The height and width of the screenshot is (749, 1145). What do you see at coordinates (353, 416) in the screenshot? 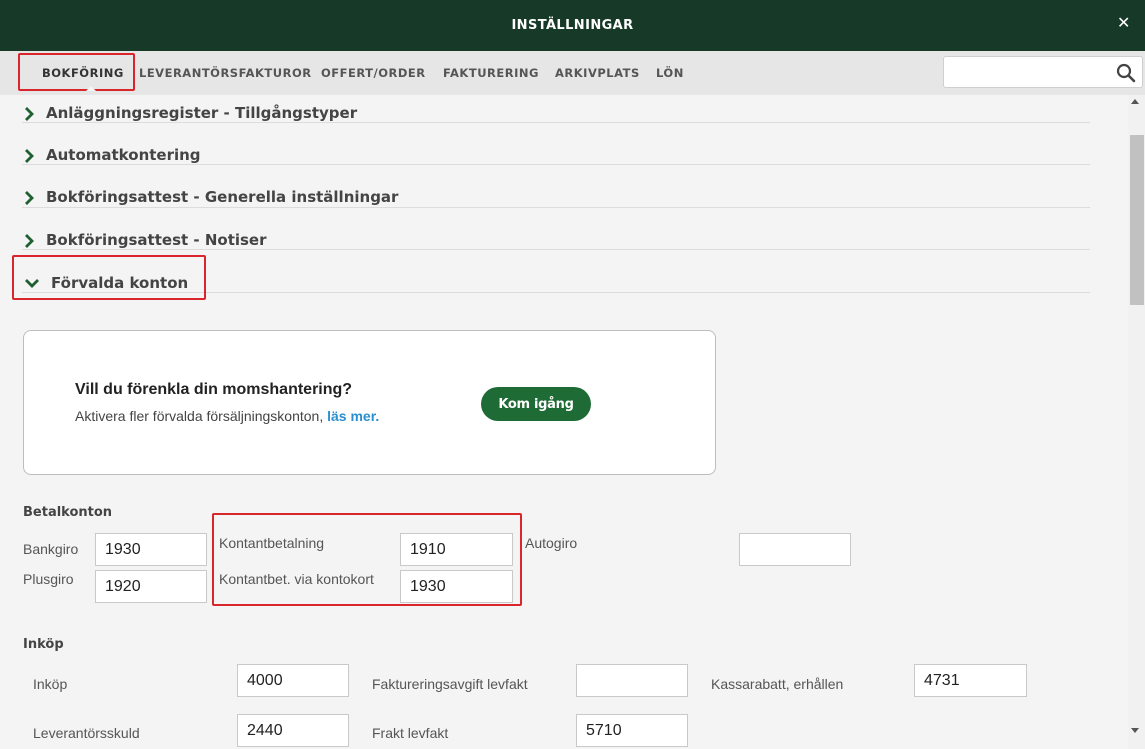
I see `read-more-link: läs mer.` at bounding box center [353, 416].